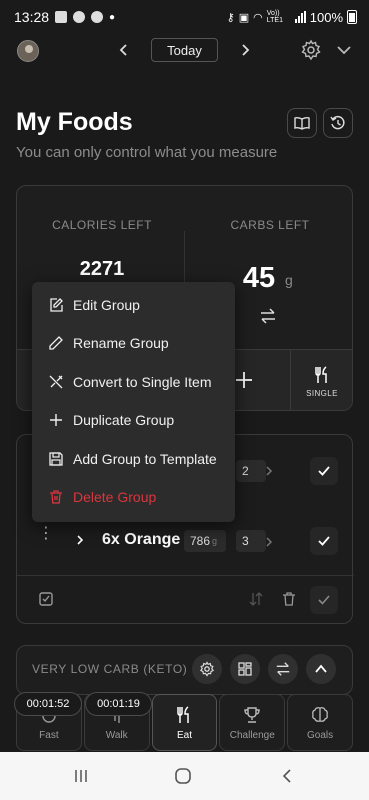 This screenshot has height=800, width=369. I want to click on trophy-icon, so click(252, 715).